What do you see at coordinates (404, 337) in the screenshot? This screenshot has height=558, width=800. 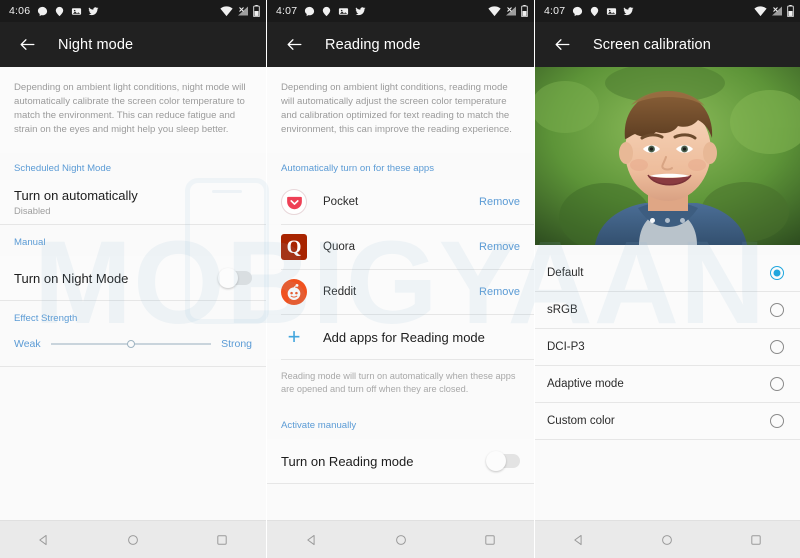 I see `add-apps-label: Add apps for Reading mode` at bounding box center [404, 337].